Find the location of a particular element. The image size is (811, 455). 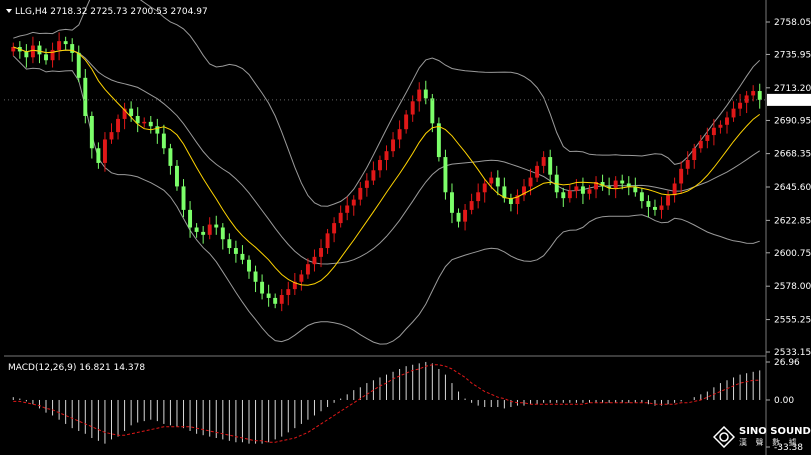

macd-tick-label: 0.00 is located at coordinates (784, 401).